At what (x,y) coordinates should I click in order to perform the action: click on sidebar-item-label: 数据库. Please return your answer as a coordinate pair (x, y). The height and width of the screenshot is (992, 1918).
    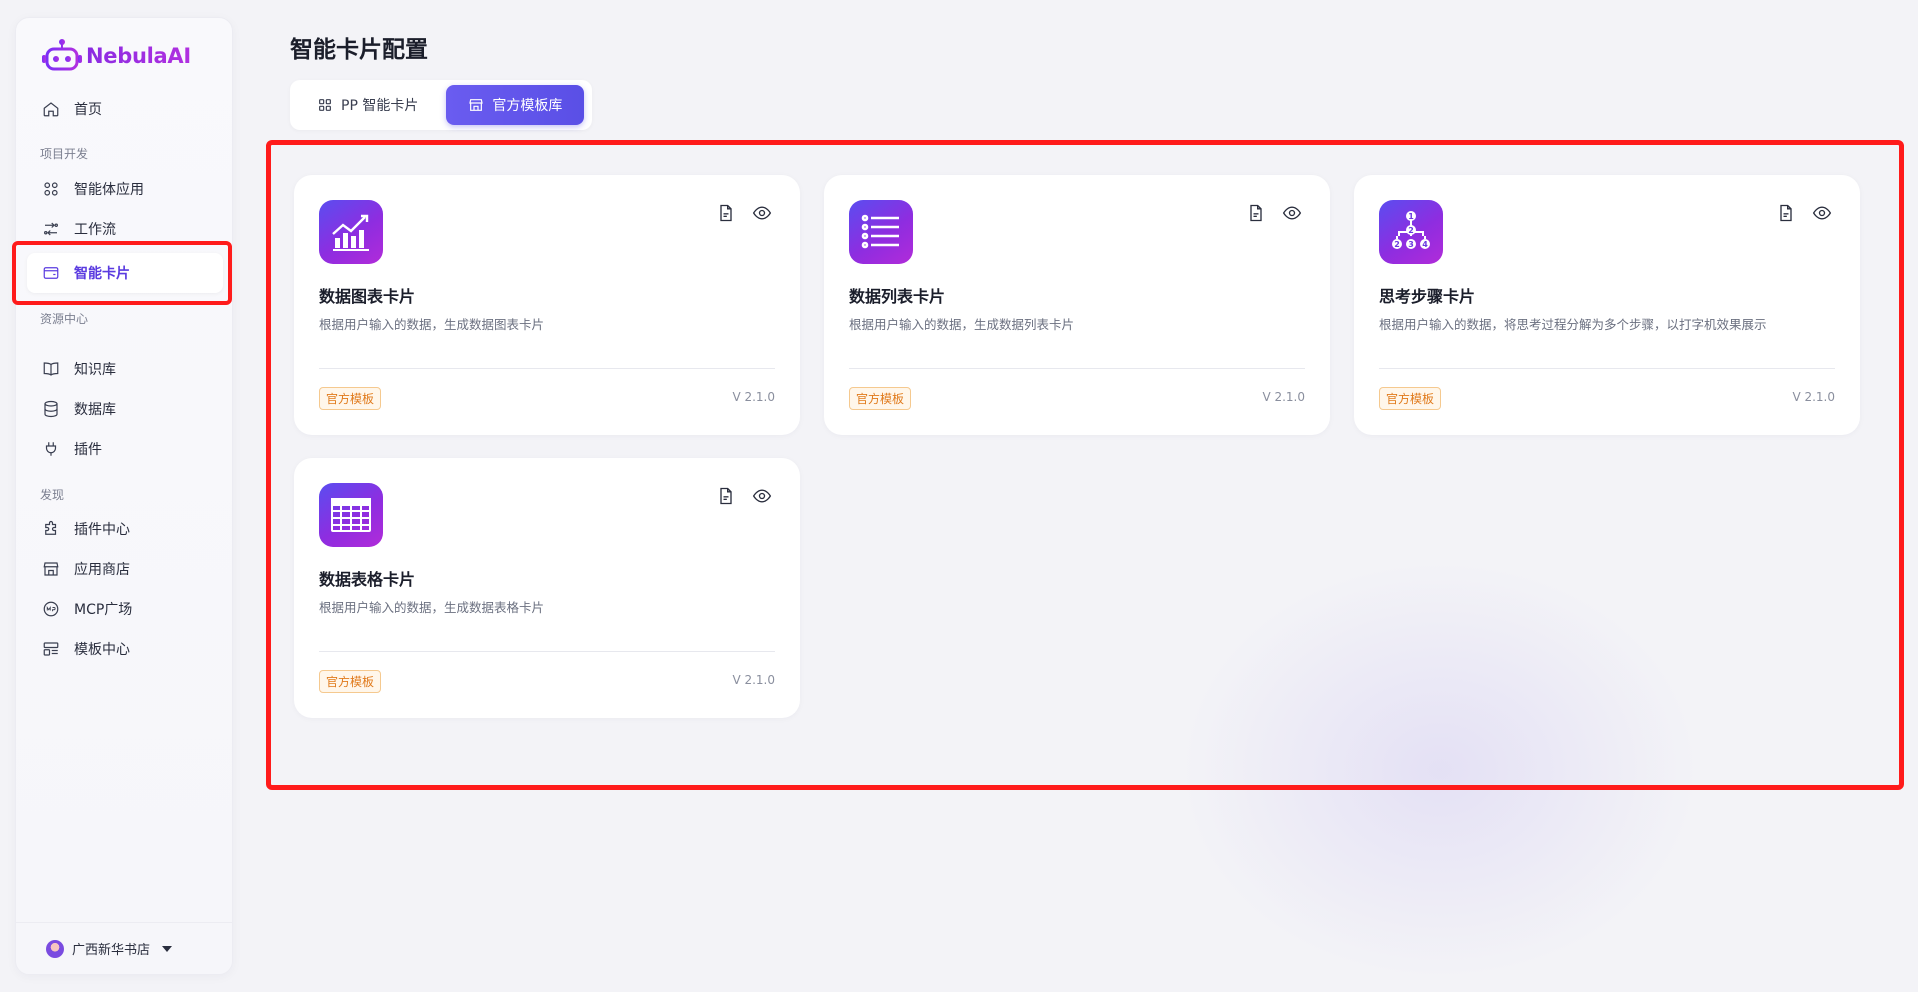
    Looking at the image, I should click on (95, 410).